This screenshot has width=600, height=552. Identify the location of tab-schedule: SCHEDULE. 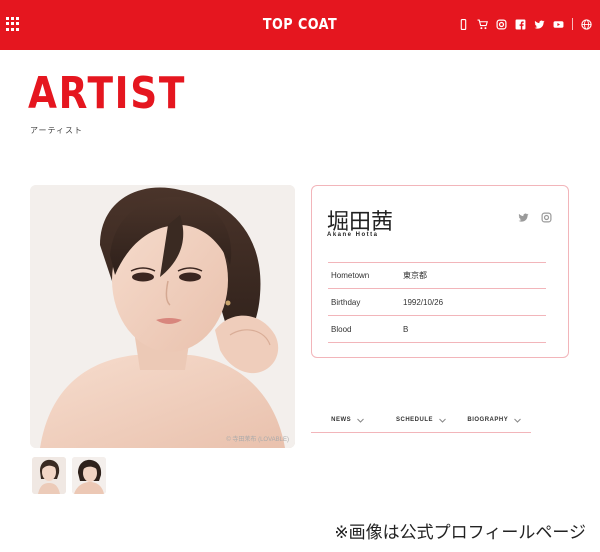
(420, 421).